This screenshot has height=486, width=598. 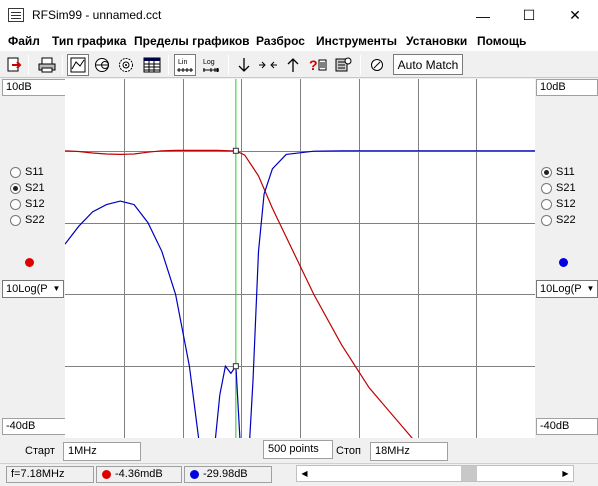 I want to click on scroll-thumb, so click(x=469, y=473).